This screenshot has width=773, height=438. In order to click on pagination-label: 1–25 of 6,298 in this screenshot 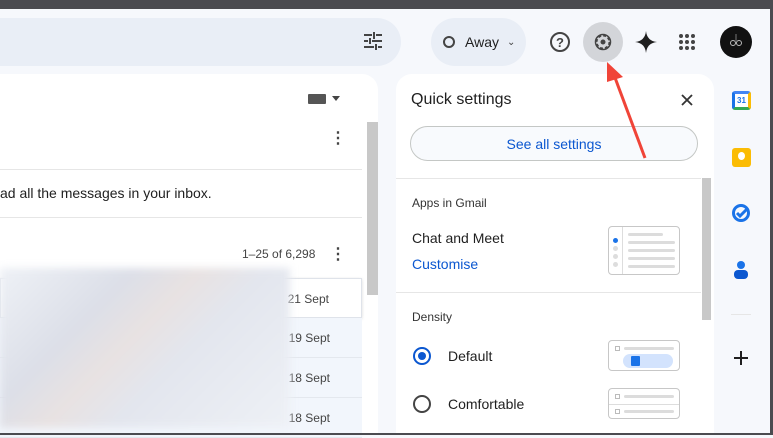, I will do `click(279, 254)`.